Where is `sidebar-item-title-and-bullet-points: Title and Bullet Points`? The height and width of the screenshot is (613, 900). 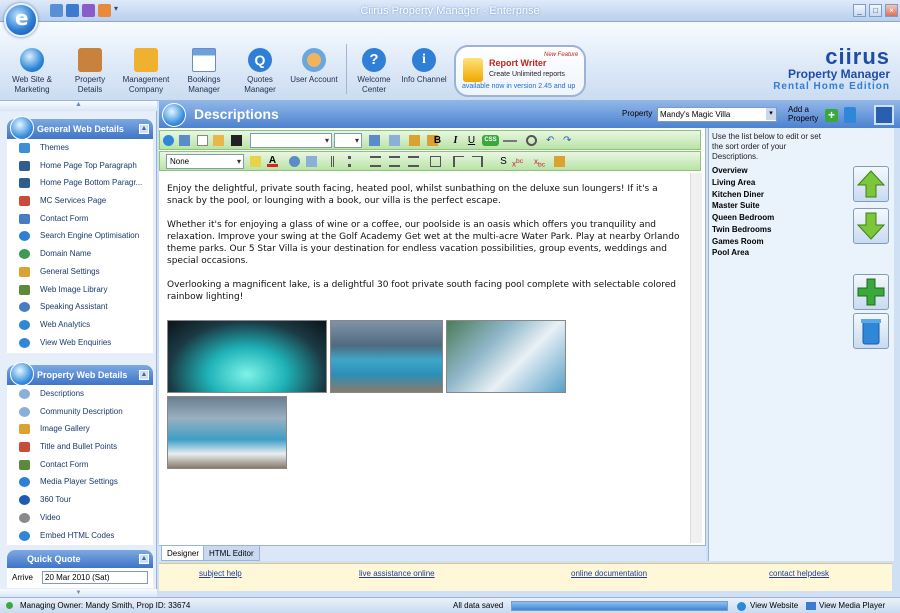
sidebar-item-title-and-bullet-points: Title and Bullet Points is located at coordinates (80, 447).